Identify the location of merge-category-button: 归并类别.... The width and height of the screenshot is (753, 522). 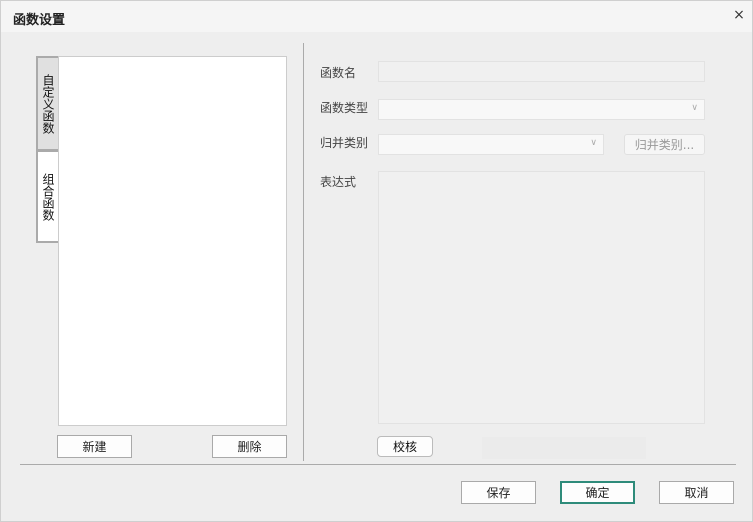
(664, 144).